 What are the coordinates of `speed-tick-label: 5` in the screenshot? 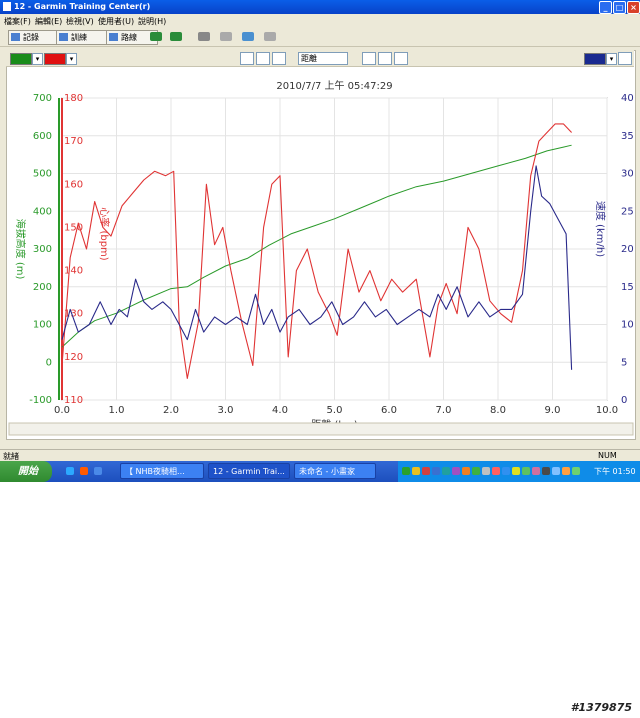 It's located at (624, 362).